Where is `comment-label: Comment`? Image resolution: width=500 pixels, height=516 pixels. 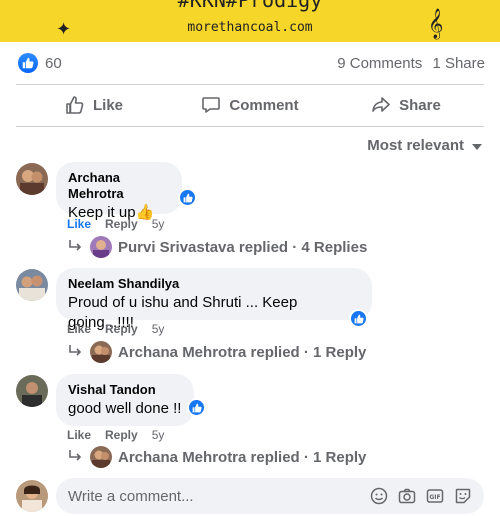
comment-label: Comment is located at coordinates (264, 105).